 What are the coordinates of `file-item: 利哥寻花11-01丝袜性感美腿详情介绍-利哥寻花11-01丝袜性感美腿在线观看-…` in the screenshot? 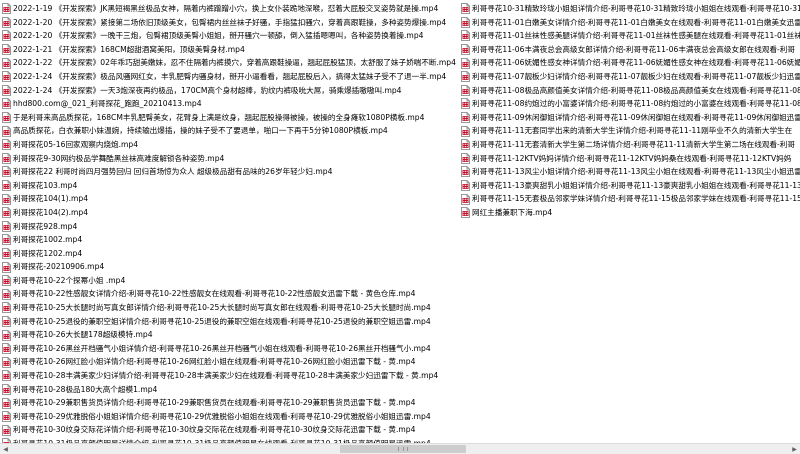 It's located at (630, 36).